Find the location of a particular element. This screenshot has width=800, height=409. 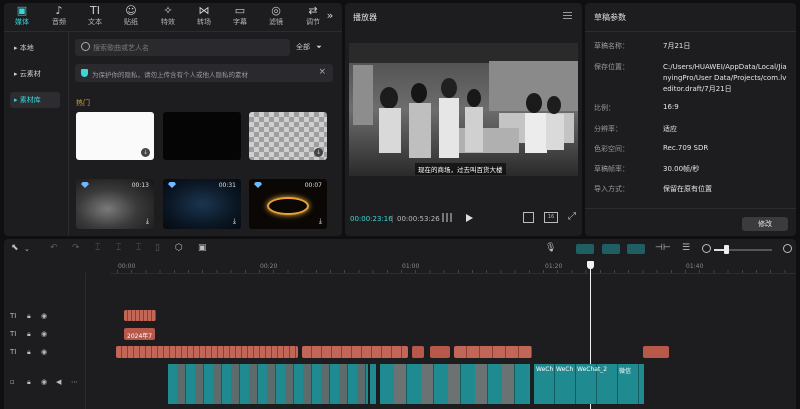

toolbar-divider is located at coordinates (173, 31).